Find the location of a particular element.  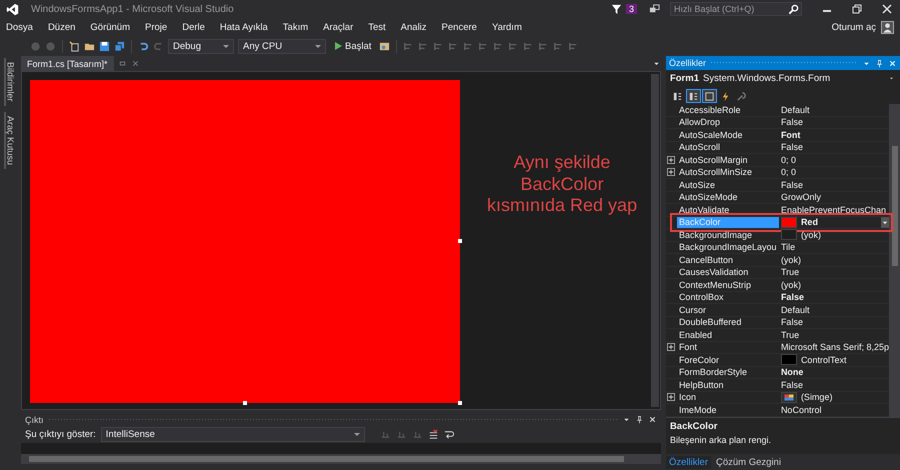

menu-item: Düzen is located at coordinates (62, 27).